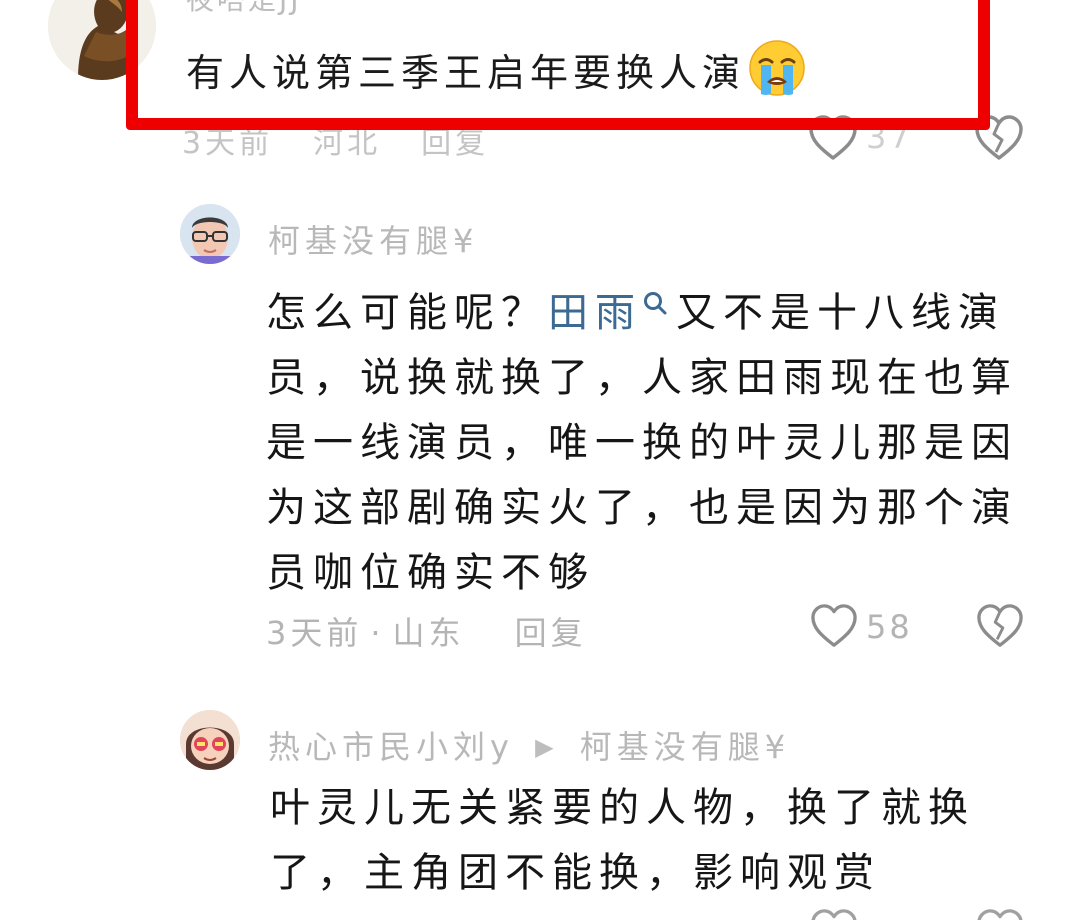 The image size is (1080, 920). I want to click on reply-1-text-before-link: 怎么可能呢？, so click(407, 313).